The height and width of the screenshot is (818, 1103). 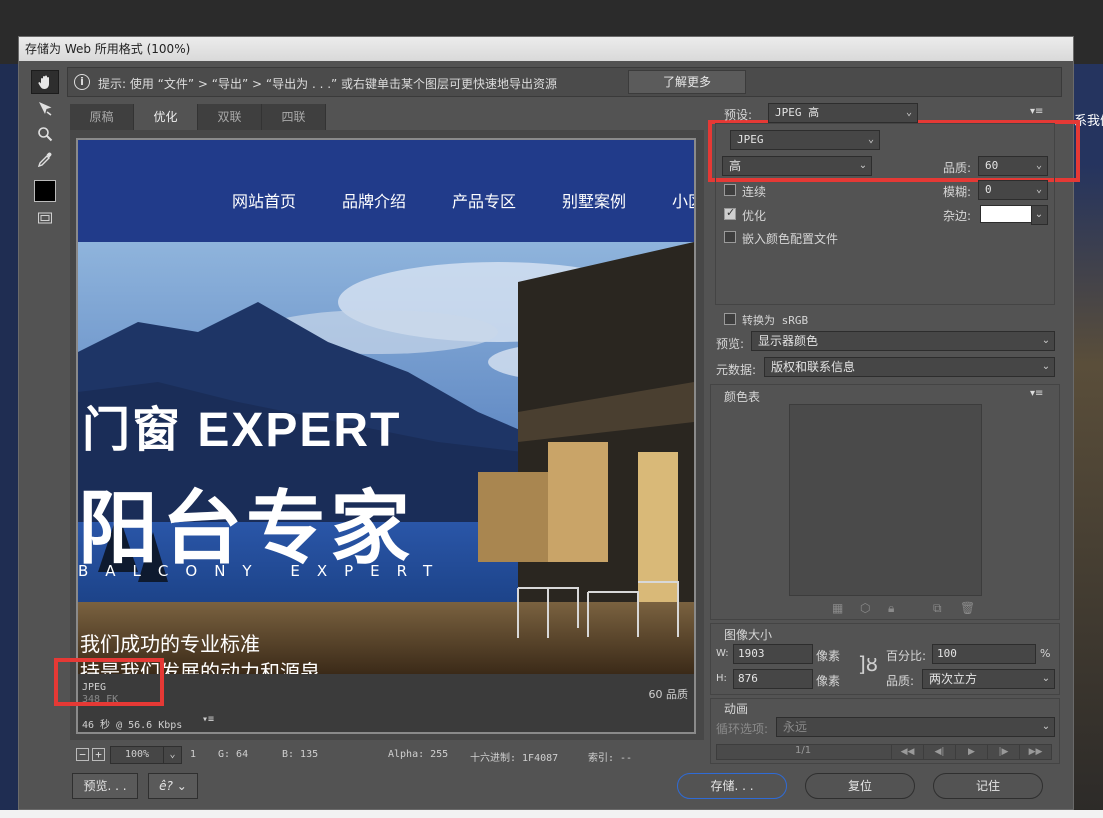 I want to click on zoom-out-button: −, so click(x=82, y=754).